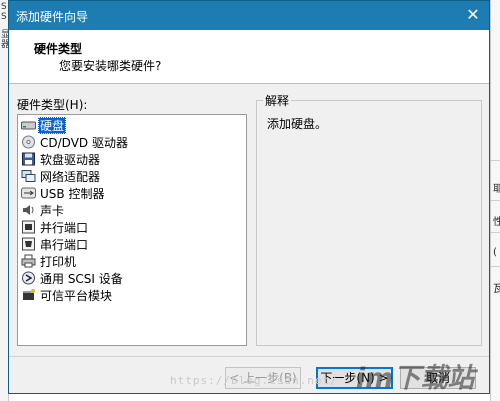 Image resolution: width=500 pixels, height=401 pixels. I want to click on network-adapter-icon, so click(28, 176).